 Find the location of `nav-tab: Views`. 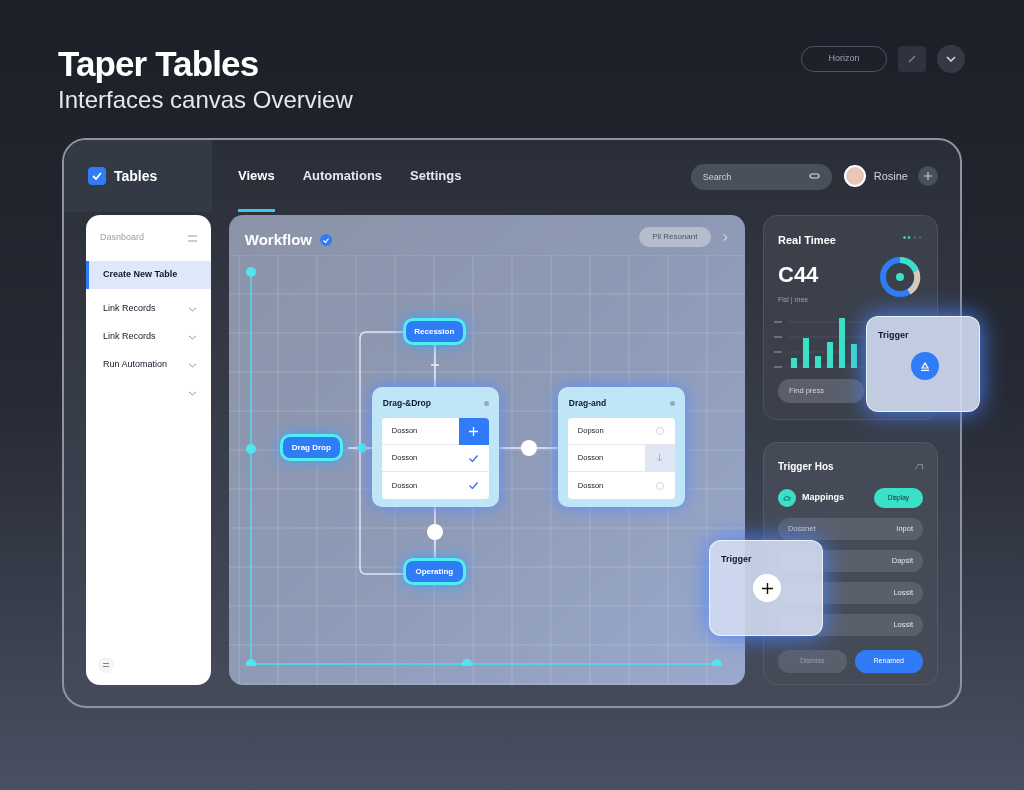

nav-tab: Views is located at coordinates (256, 176).